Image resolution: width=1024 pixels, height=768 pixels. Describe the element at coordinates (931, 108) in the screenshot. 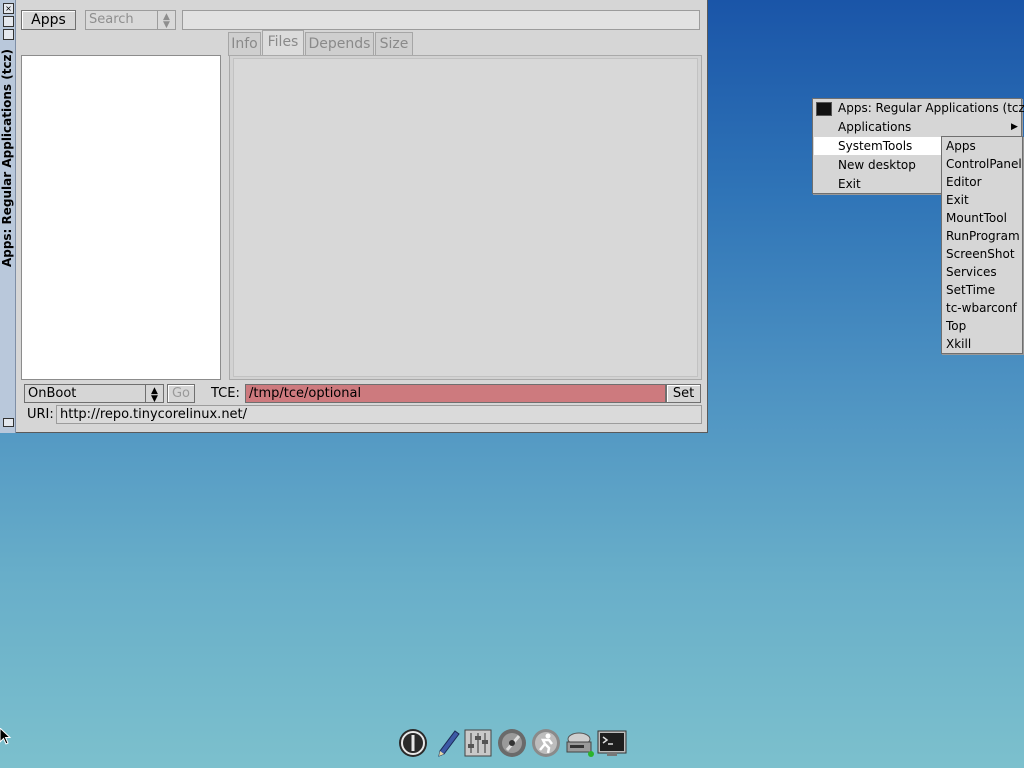

I see `menu-header: Apps: Regular Applications (tcz)` at that location.